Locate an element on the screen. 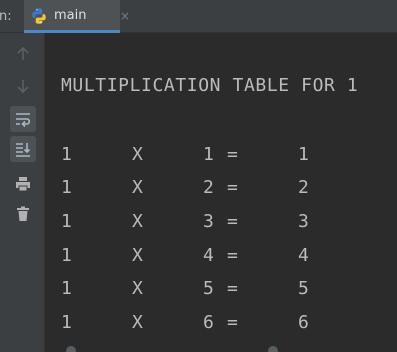  soft-wrap-icon is located at coordinates (23, 119).